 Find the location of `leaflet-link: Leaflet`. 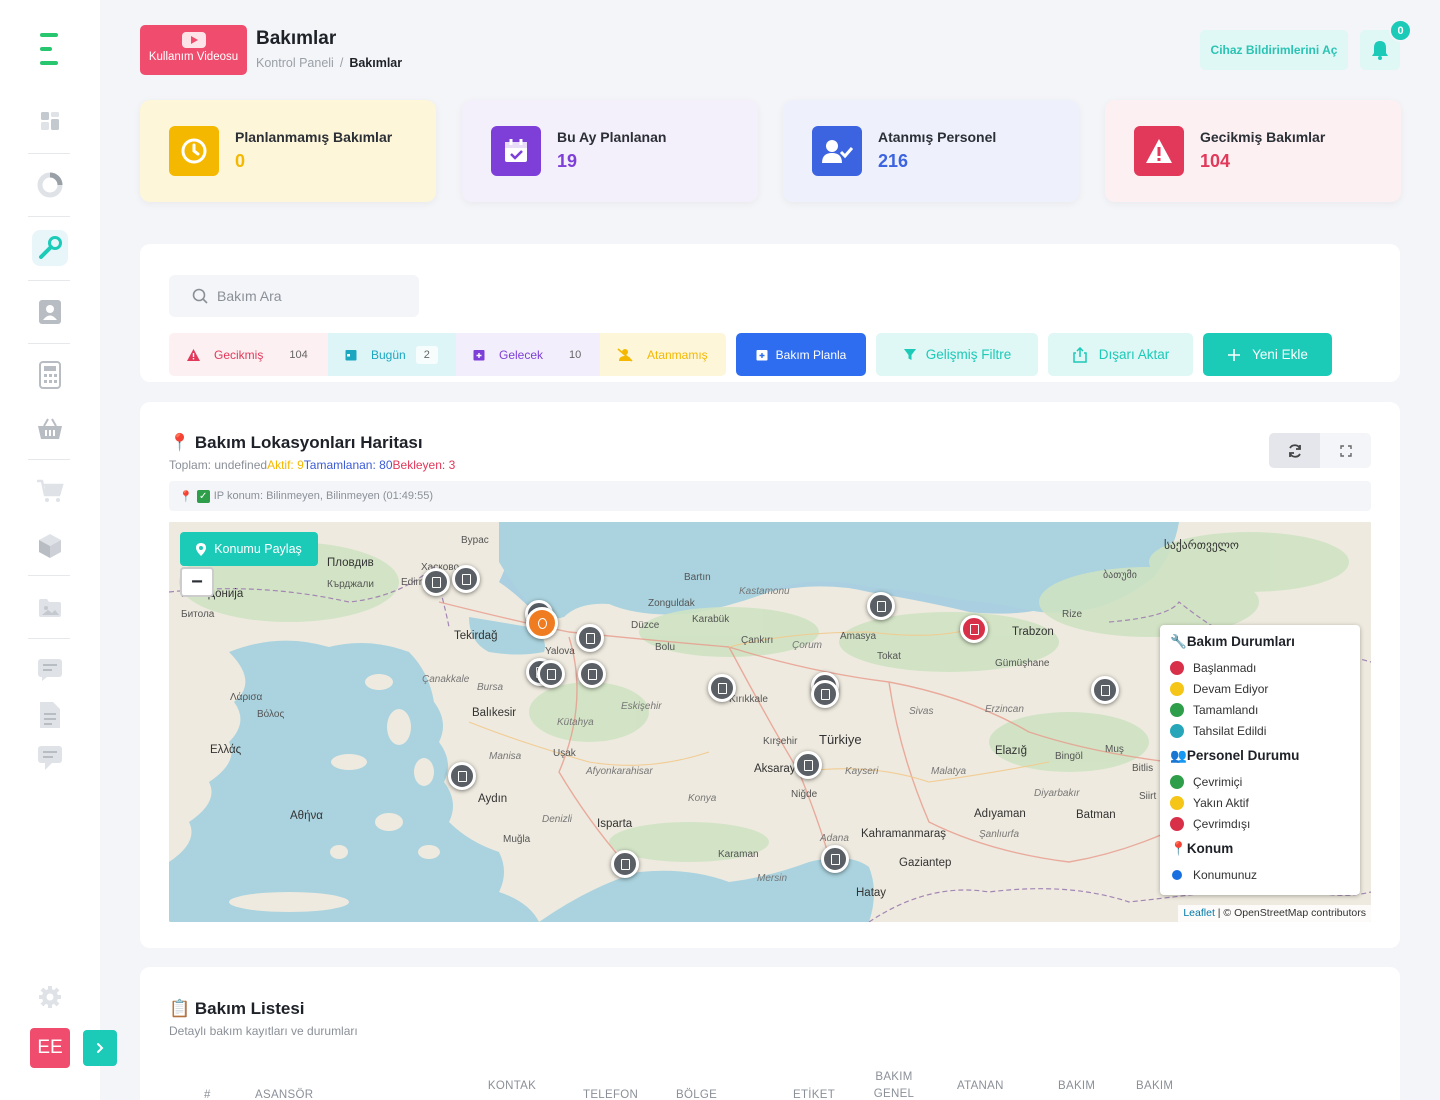

leaflet-link: Leaflet is located at coordinates (1199, 913).